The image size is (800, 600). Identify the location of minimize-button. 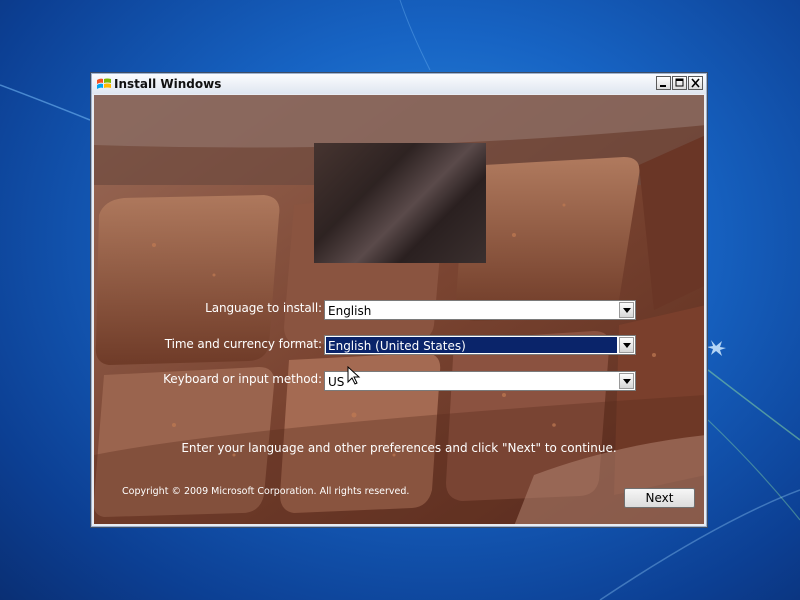
(663, 83).